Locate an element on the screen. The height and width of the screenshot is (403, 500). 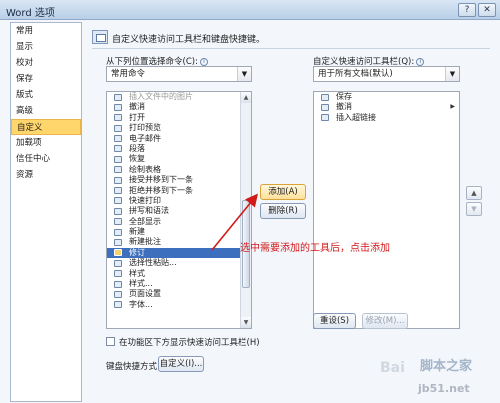
nav-item: 常用 is located at coordinates (46, 31).